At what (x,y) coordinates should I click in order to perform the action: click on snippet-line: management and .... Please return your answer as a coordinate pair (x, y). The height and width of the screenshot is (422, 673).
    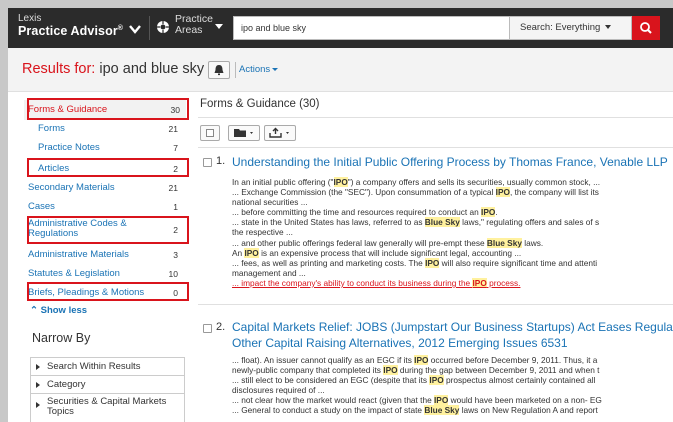
    Looking at the image, I should click on (452, 273).